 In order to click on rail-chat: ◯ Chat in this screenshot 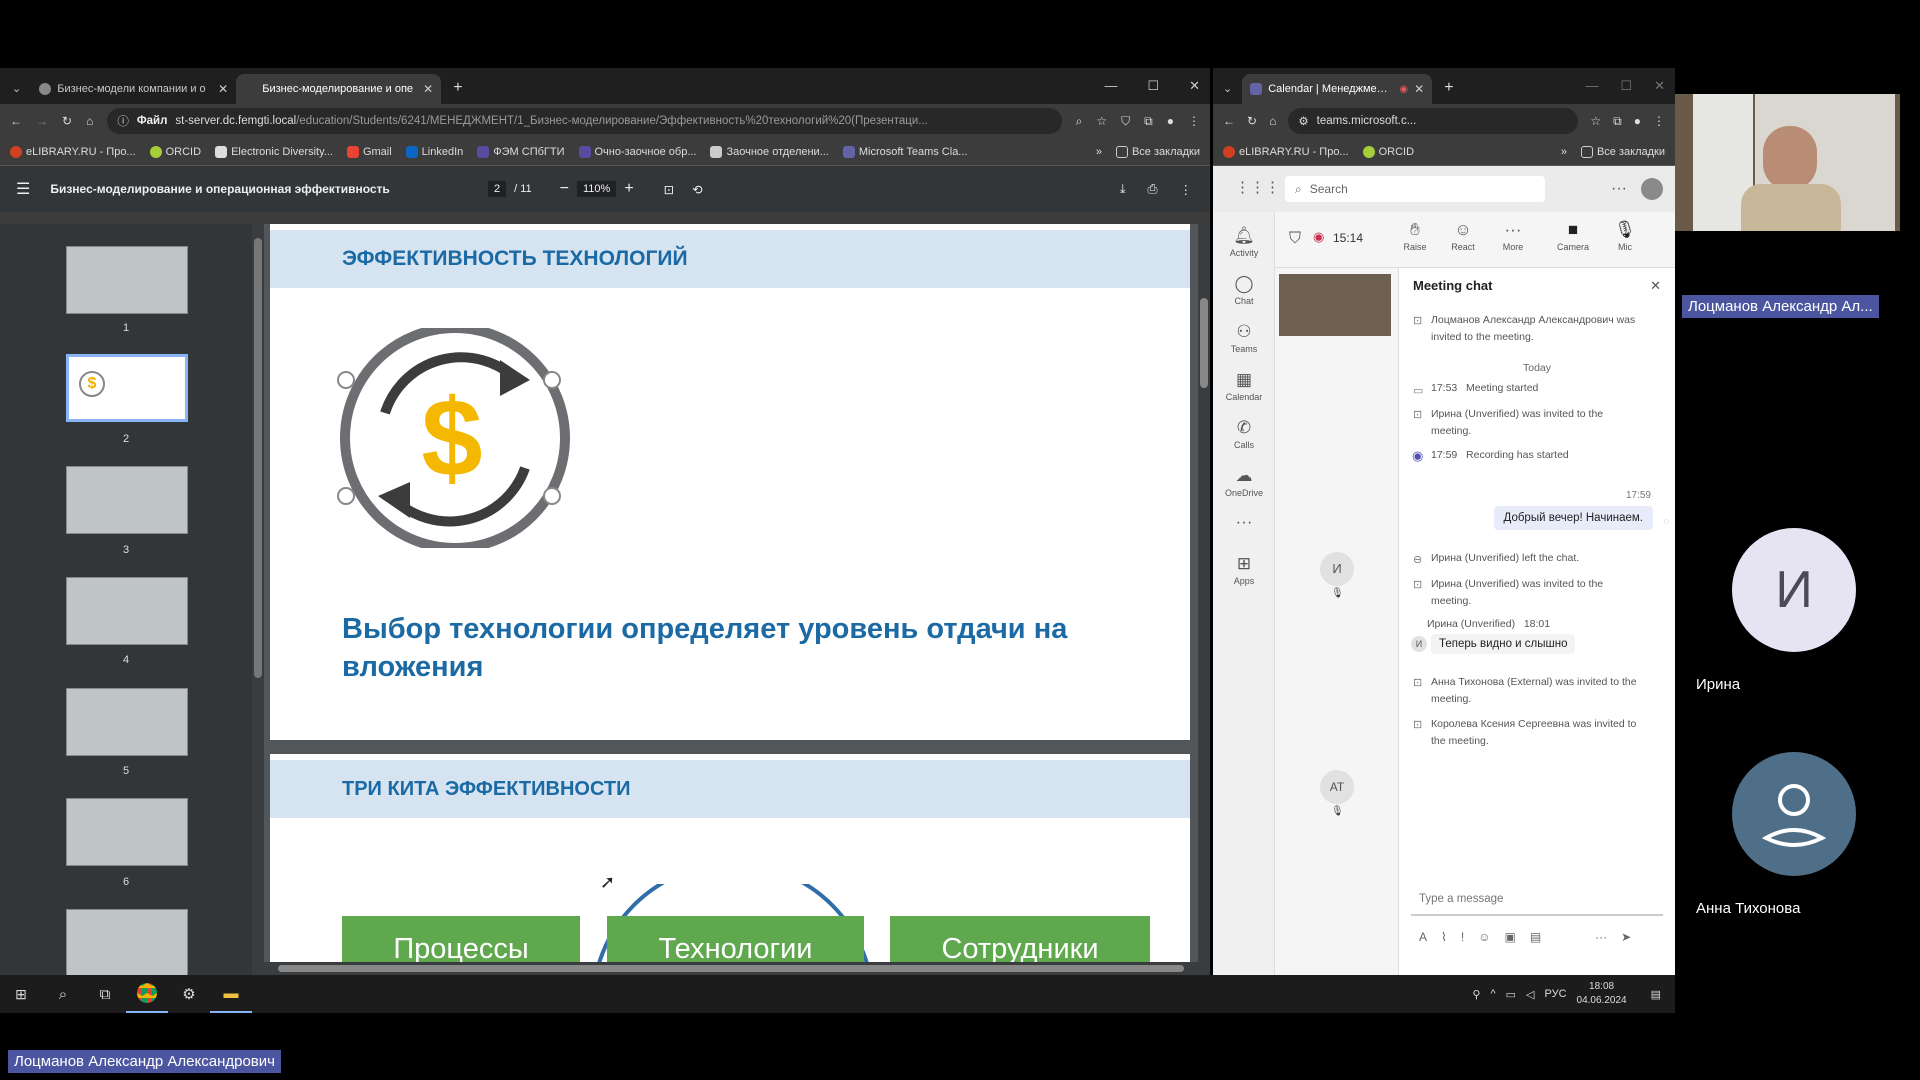, I will do `click(1244, 290)`.